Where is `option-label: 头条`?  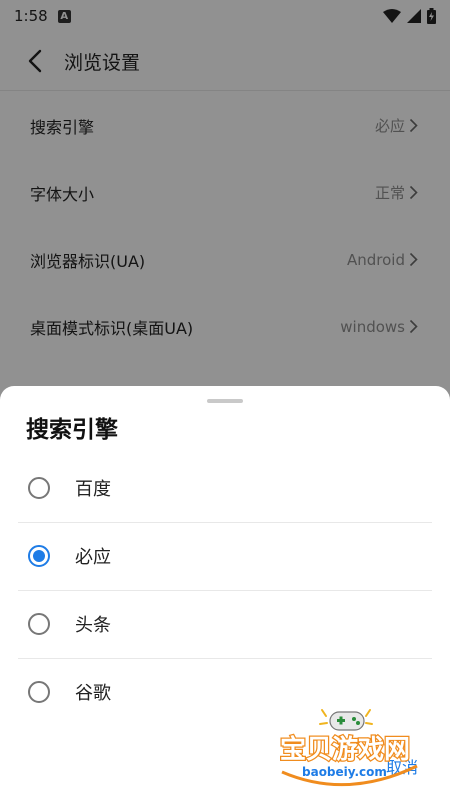 option-label: 头条 is located at coordinates (93, 625).